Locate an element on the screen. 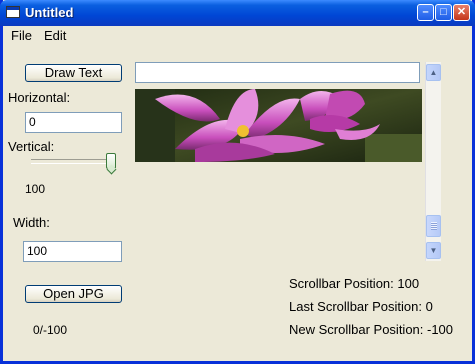 The height and width of the screenshot is (364, 475). menu-bar: File Edit is located at coordinates (237, 36).